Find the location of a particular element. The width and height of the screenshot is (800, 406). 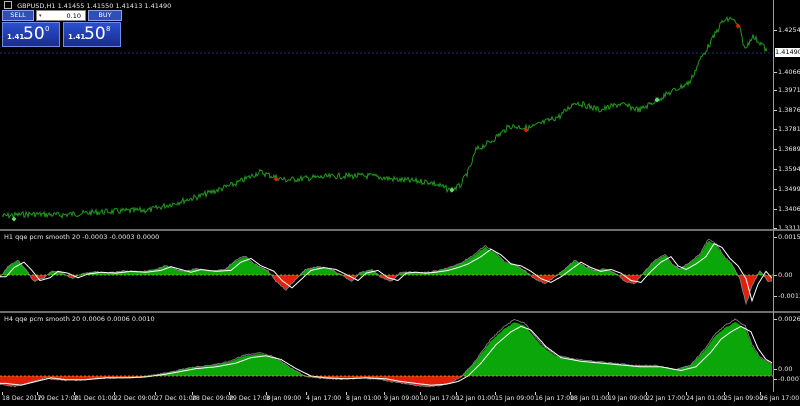

current-price-label: 1.41490 is located at coordinates (787, 52).